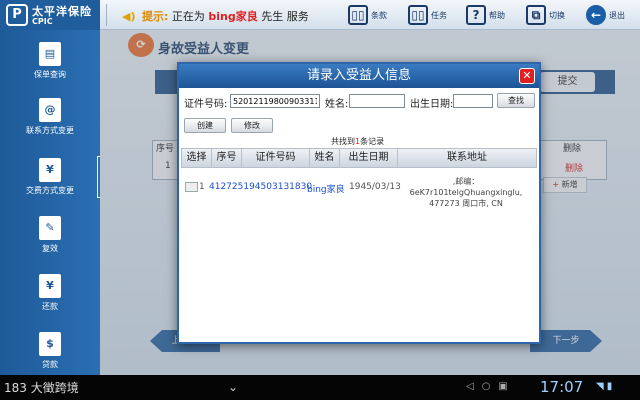 The image size is (640, 400). What do you see at coordinates (473, 101) in the screenshot?
I see `birth-date-input` at bounding box center [473, 101].